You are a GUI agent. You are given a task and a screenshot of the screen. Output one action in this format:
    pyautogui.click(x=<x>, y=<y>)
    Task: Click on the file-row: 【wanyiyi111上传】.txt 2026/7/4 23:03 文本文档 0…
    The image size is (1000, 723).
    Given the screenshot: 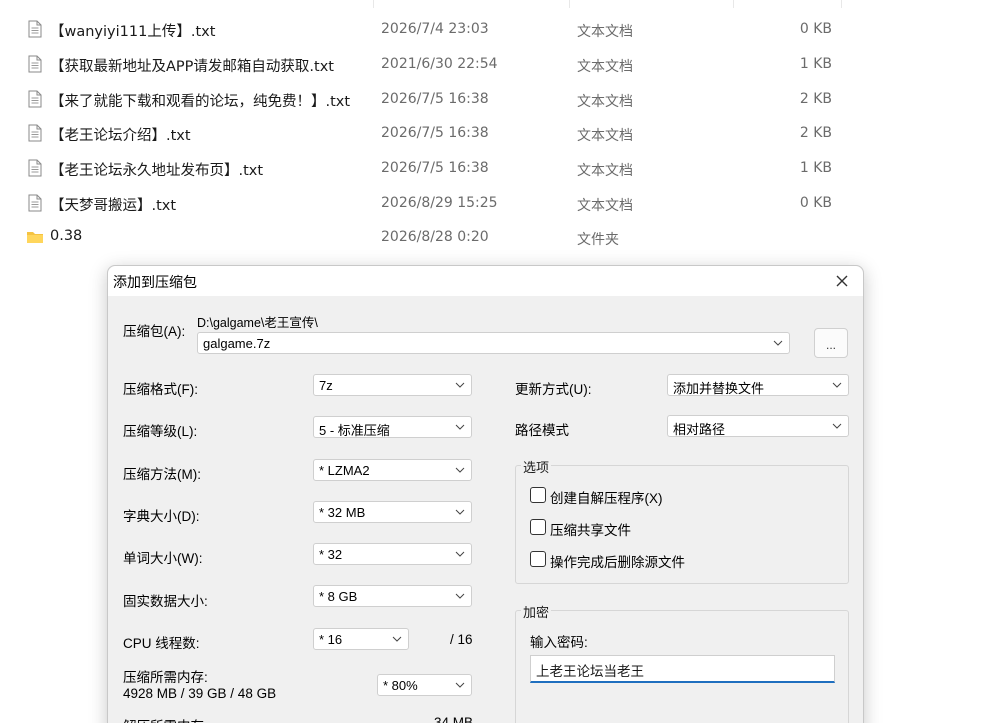 What is the action you would take?
    pyautogui.click(x=500, y=29)
    